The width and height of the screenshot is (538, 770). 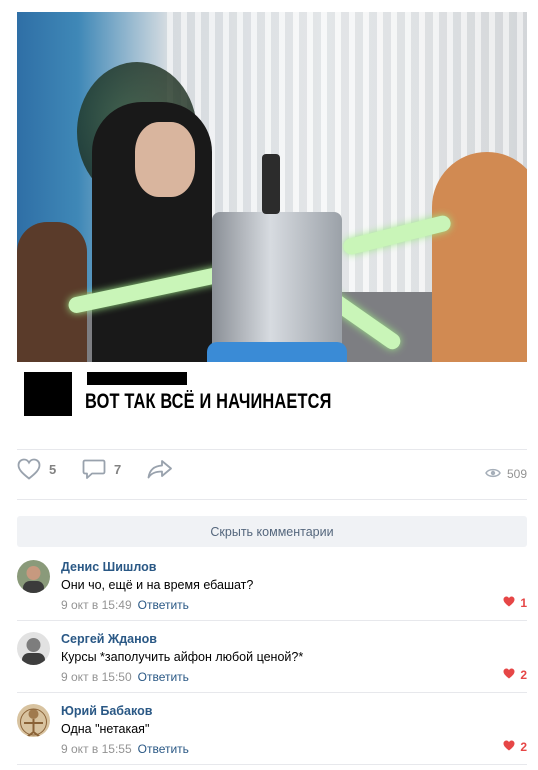 I want to click on views-counter: 509, so click(x=506, y=474).